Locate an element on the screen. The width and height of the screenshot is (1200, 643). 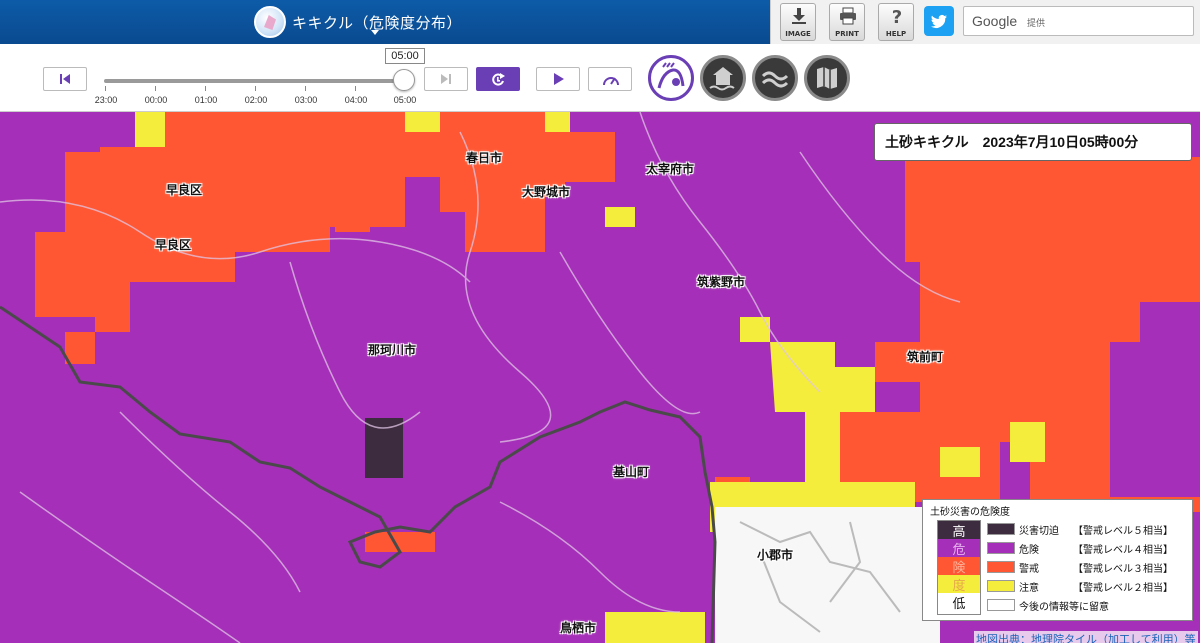
google-logo: Google is located at coordinates (995, 21).